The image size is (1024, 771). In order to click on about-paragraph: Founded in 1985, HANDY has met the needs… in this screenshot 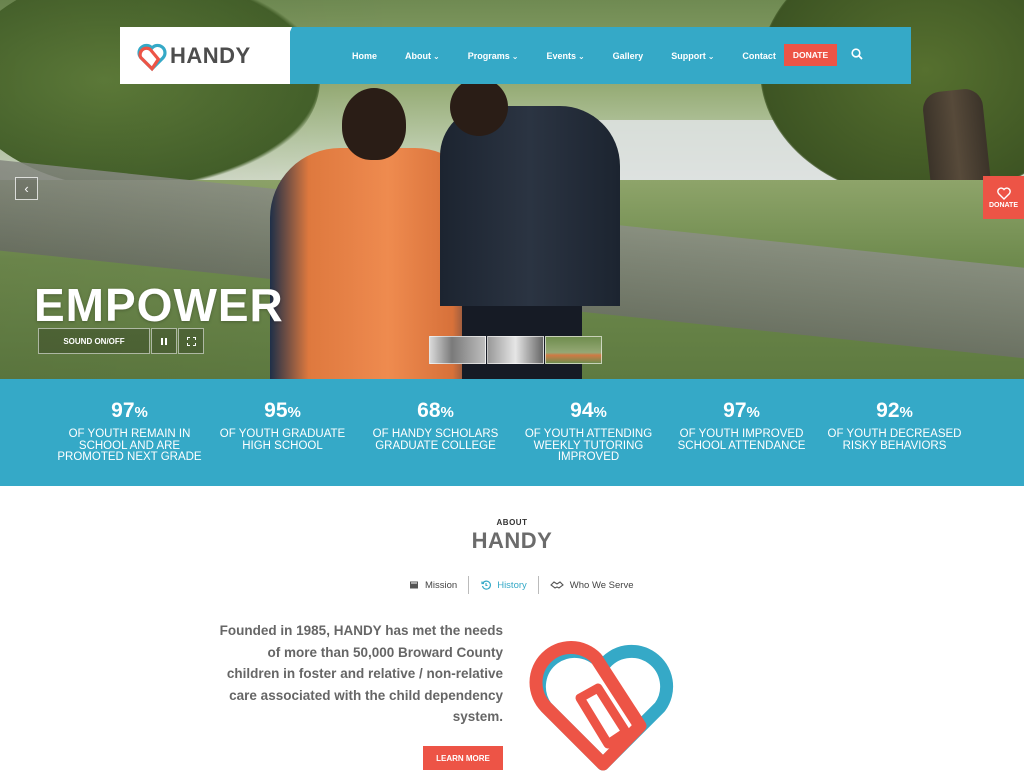, I will do `click(361, 673)`.